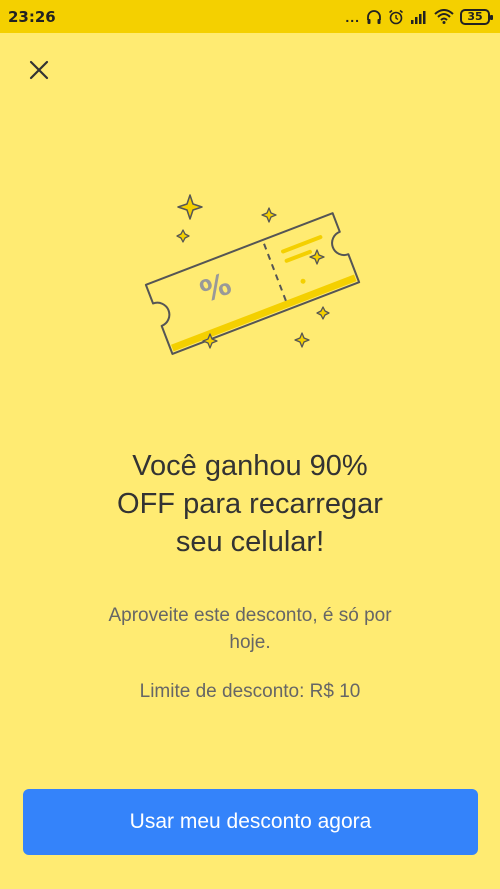 Image resolution: width=500 pixels, height=889 pixels. Describe the element at coordinates (250, 16) in the screenshot. I see `status-bar: 23:26 ... 35` at that location.